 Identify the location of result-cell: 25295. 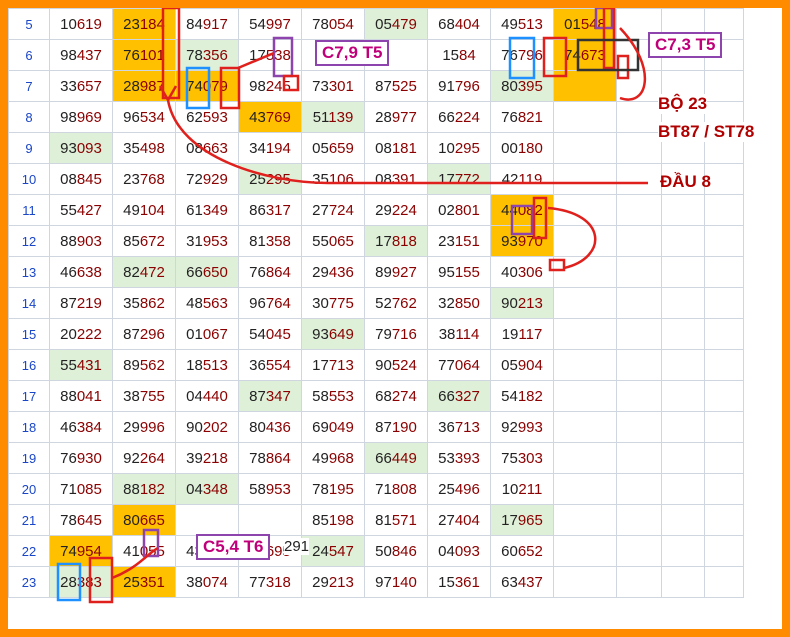
(270, 179).